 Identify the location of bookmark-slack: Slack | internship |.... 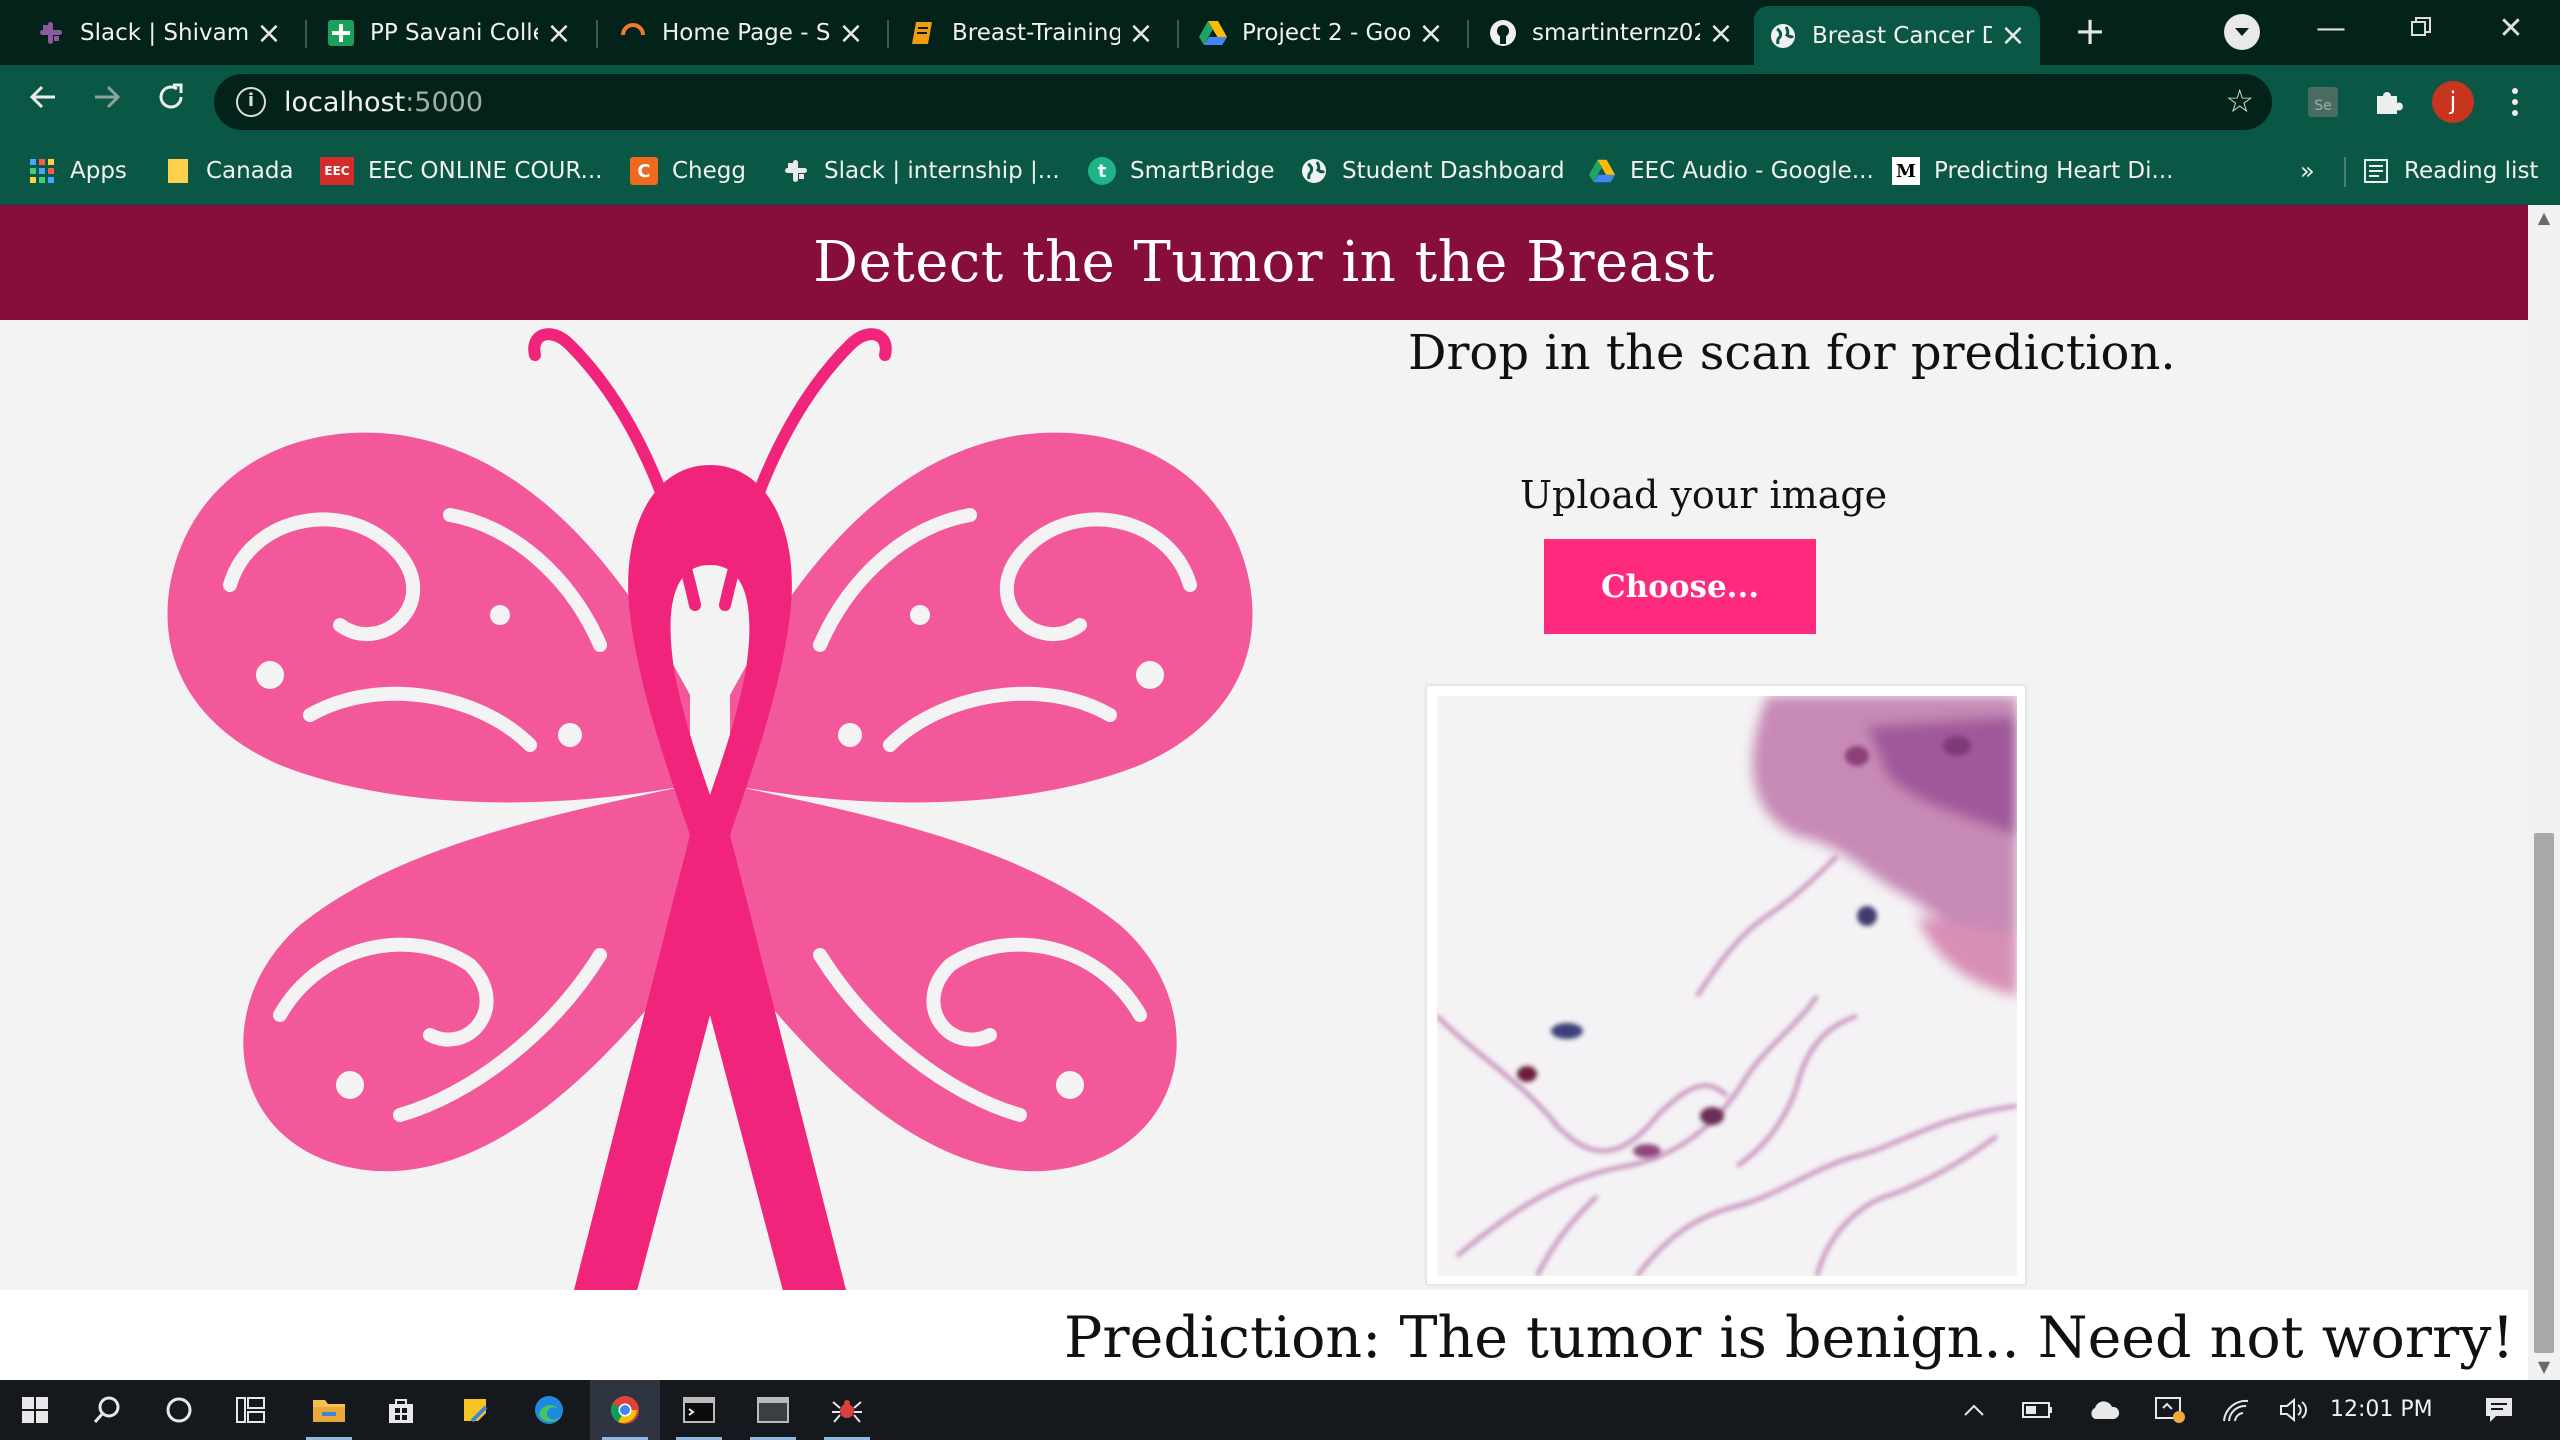
(921, 171).